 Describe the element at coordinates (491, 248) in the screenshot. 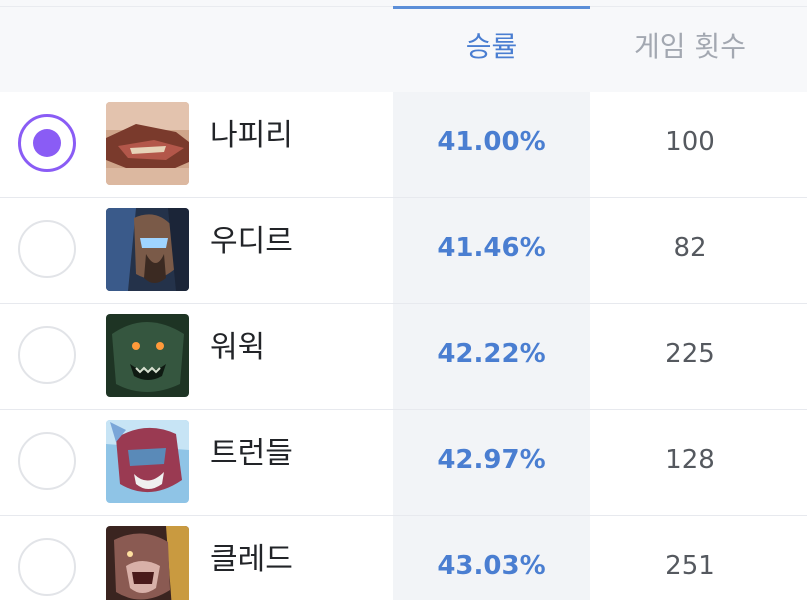

I see `winrate-value: 41.46%` at that location.